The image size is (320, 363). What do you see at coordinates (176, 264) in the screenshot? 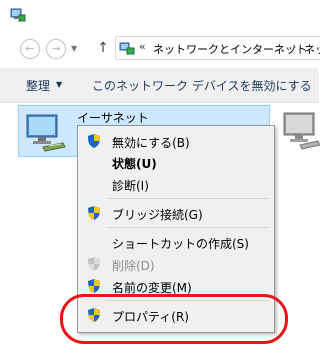
I see `menu-item-delete: 削除(D)` at bounding box center [176, 264].